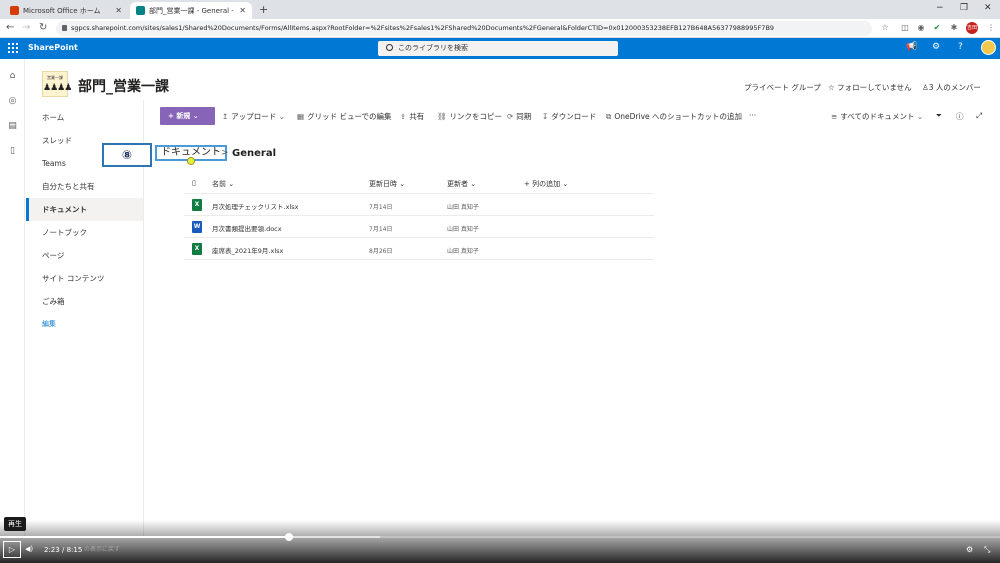  What do you see at coordinates (12, 549) in the screenshot?
I see `play-button: ▷` at bounding box center [12, 549].